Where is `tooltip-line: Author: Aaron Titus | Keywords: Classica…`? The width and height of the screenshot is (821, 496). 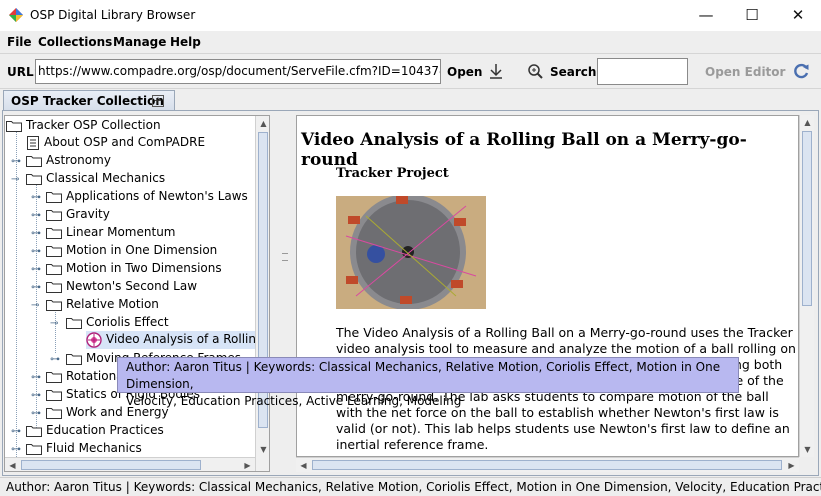 tooltip-line: Author: Aaron Titus | Keywords: Classica… is located at coordinates (423, 375).